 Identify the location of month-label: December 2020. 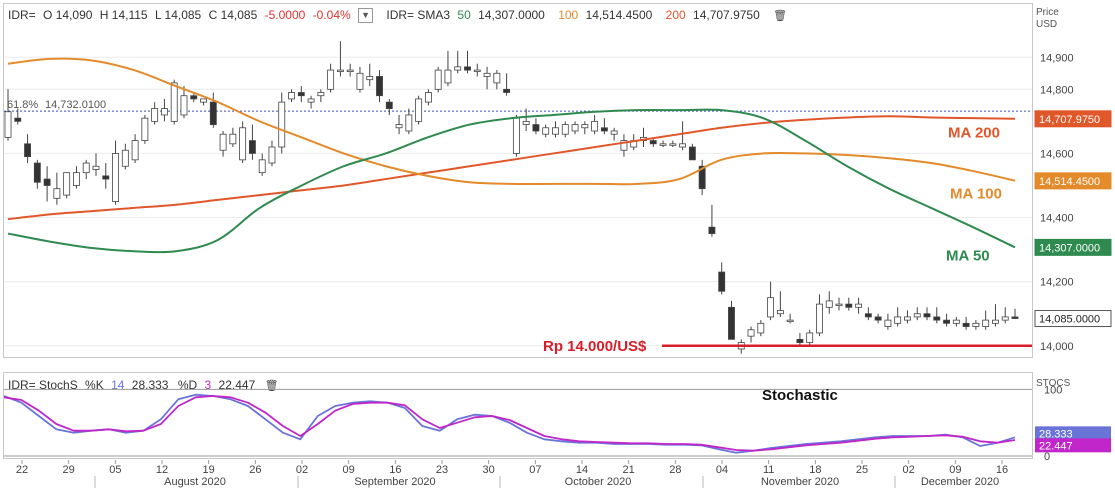
(960, 482).